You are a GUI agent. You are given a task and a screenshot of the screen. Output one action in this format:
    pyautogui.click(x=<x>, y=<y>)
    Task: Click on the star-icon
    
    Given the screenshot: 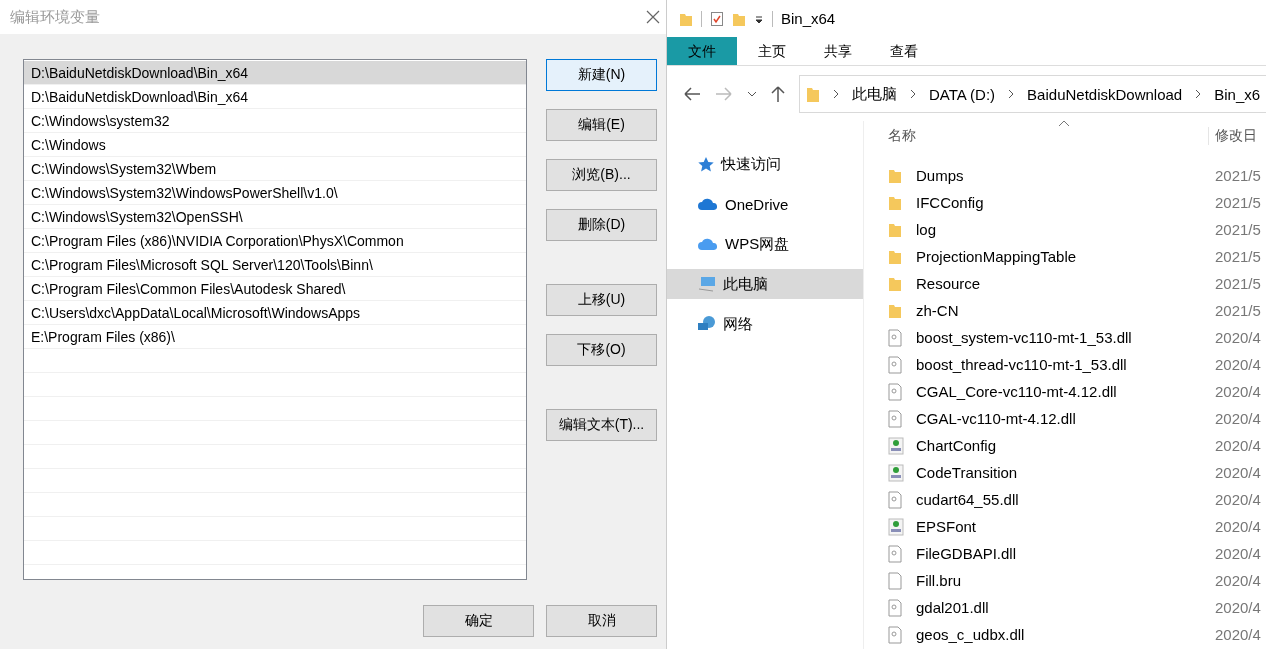 What is the action you would take?
    pyautogui.click(x=706, y=164)
    